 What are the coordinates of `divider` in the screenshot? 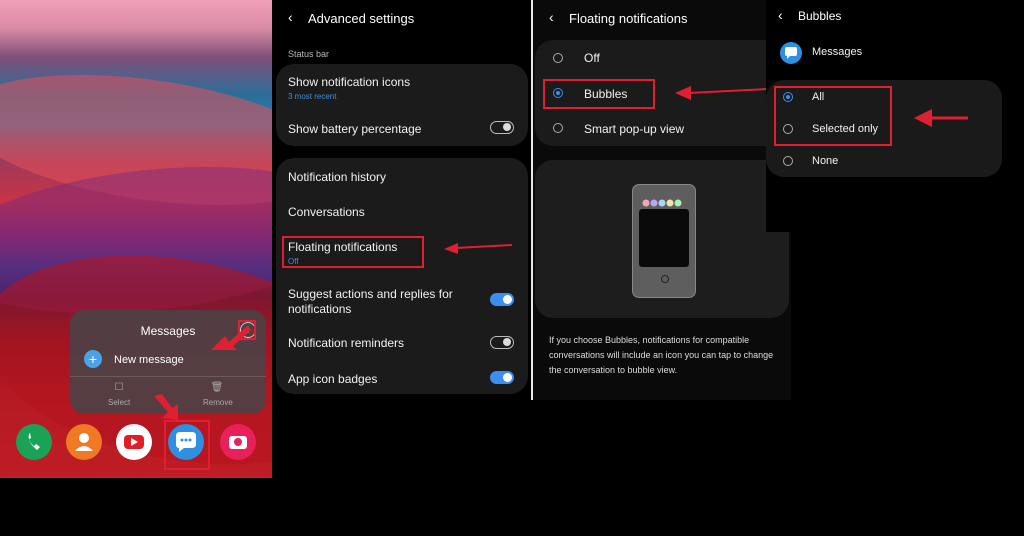 It's located at (168, 376).